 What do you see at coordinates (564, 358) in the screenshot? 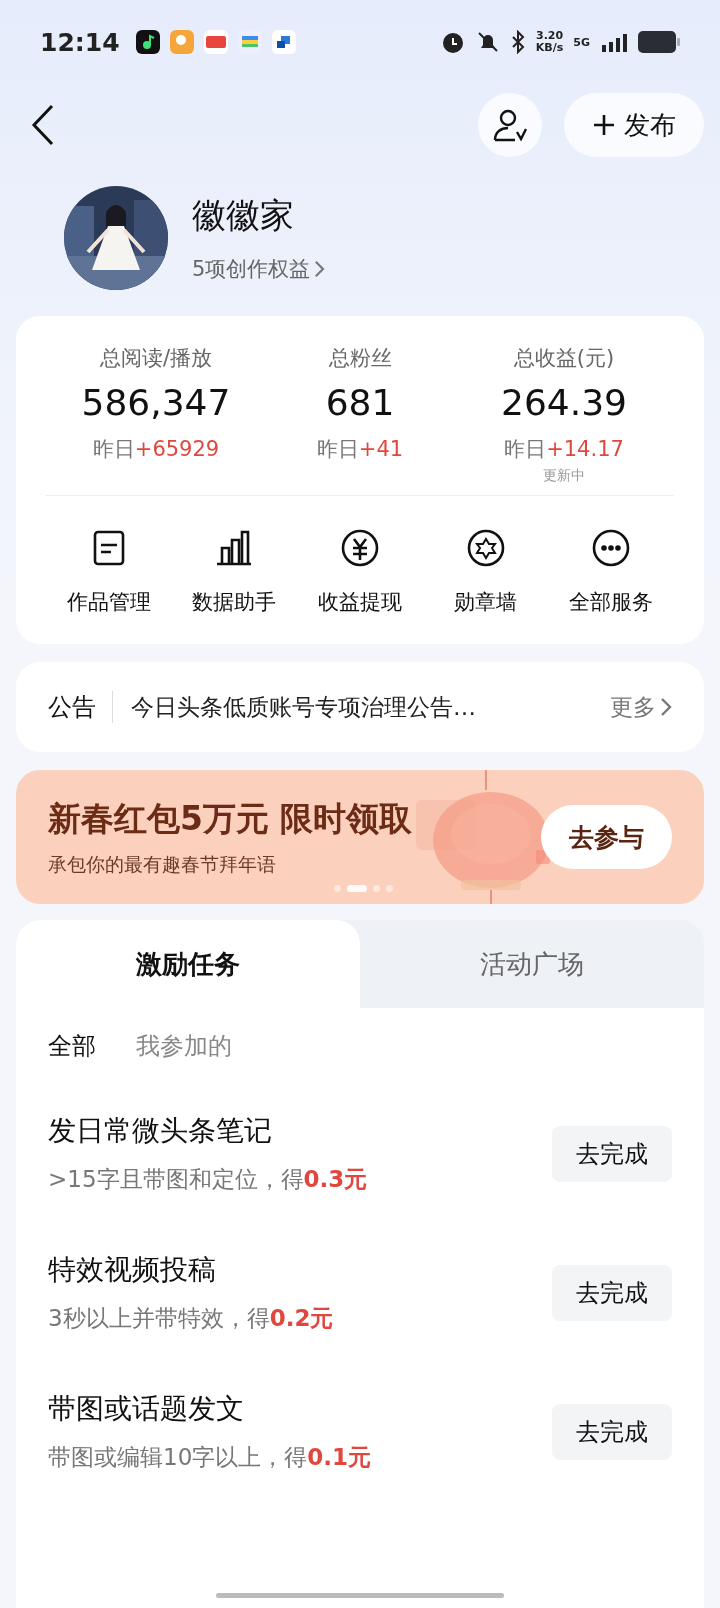
I see `stat-label: 总收益(元)` at bounding box center [564, 358].